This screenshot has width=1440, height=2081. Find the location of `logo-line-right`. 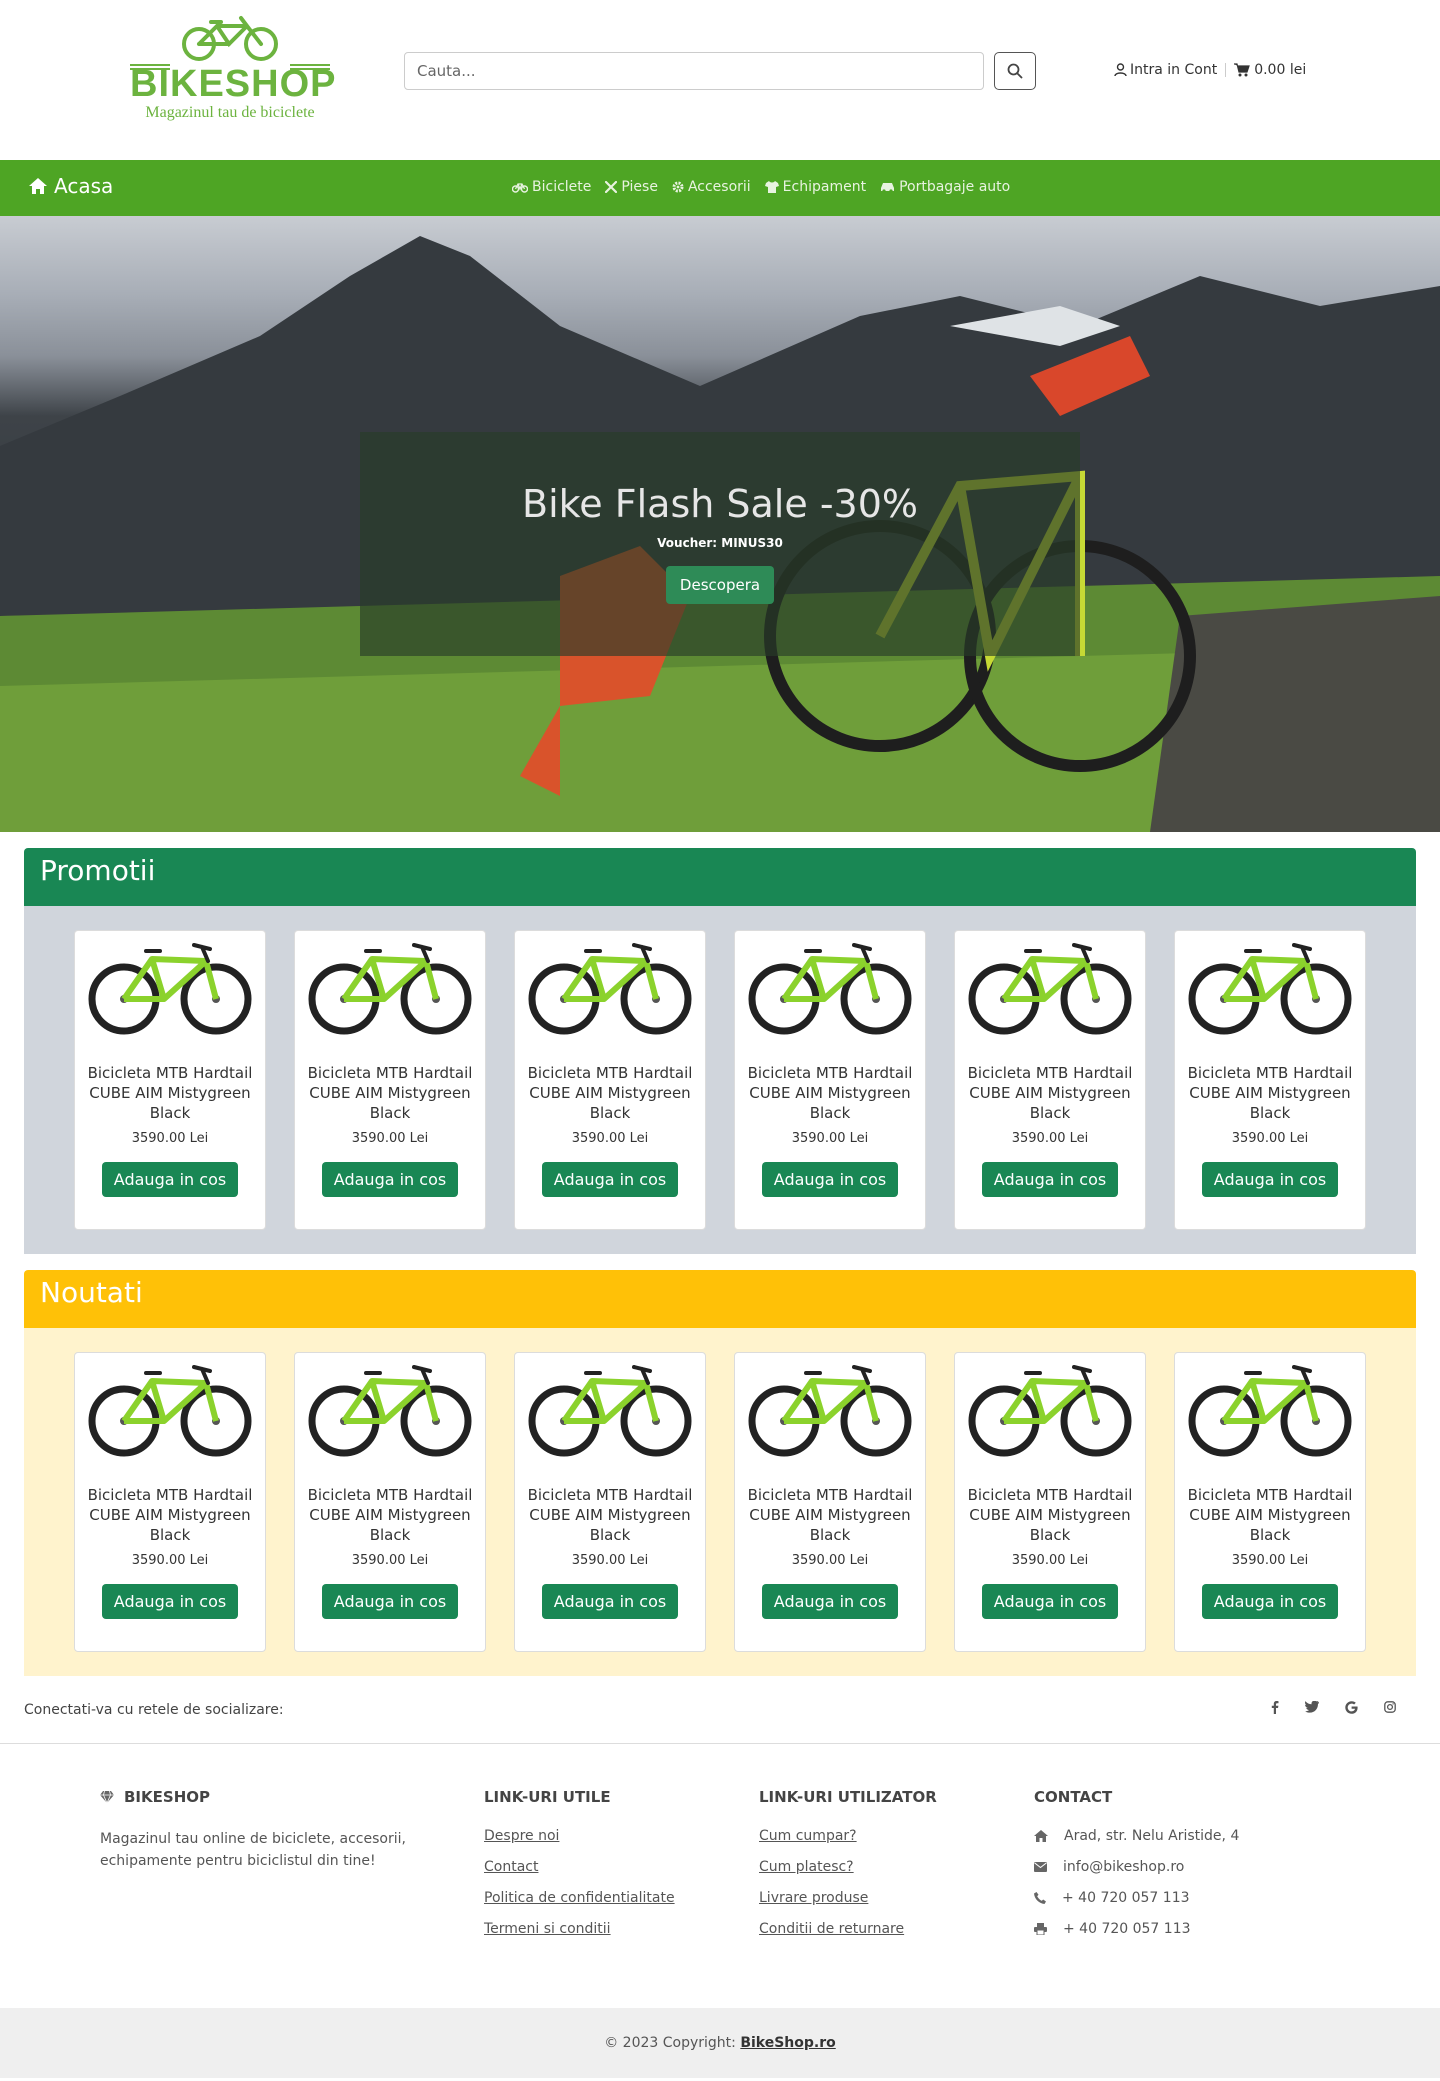

logo-line-right is located at coordinates (310, 67).